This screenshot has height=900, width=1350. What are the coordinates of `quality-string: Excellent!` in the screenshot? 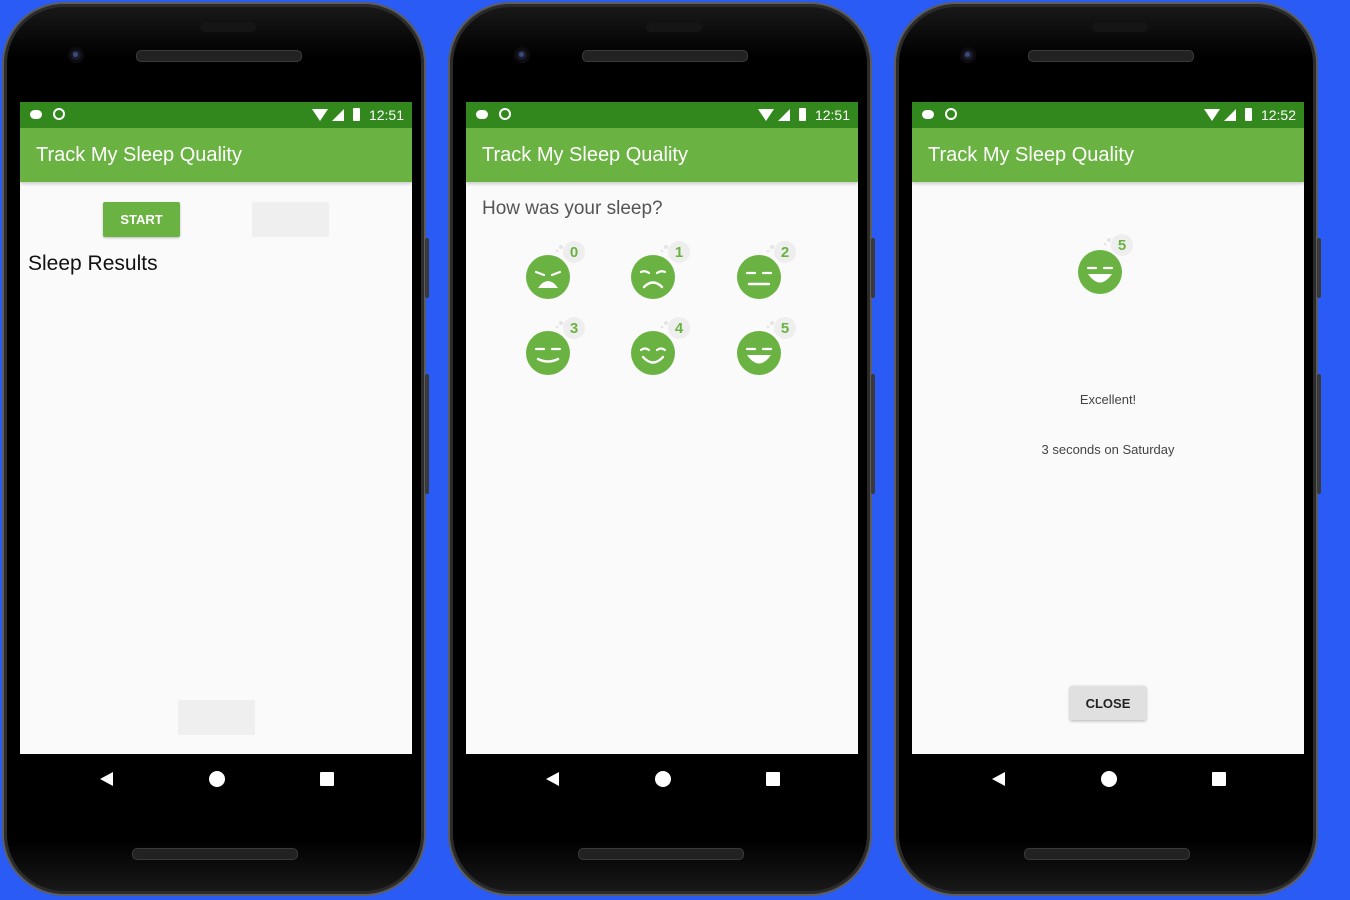 It's located at (1108, 399).